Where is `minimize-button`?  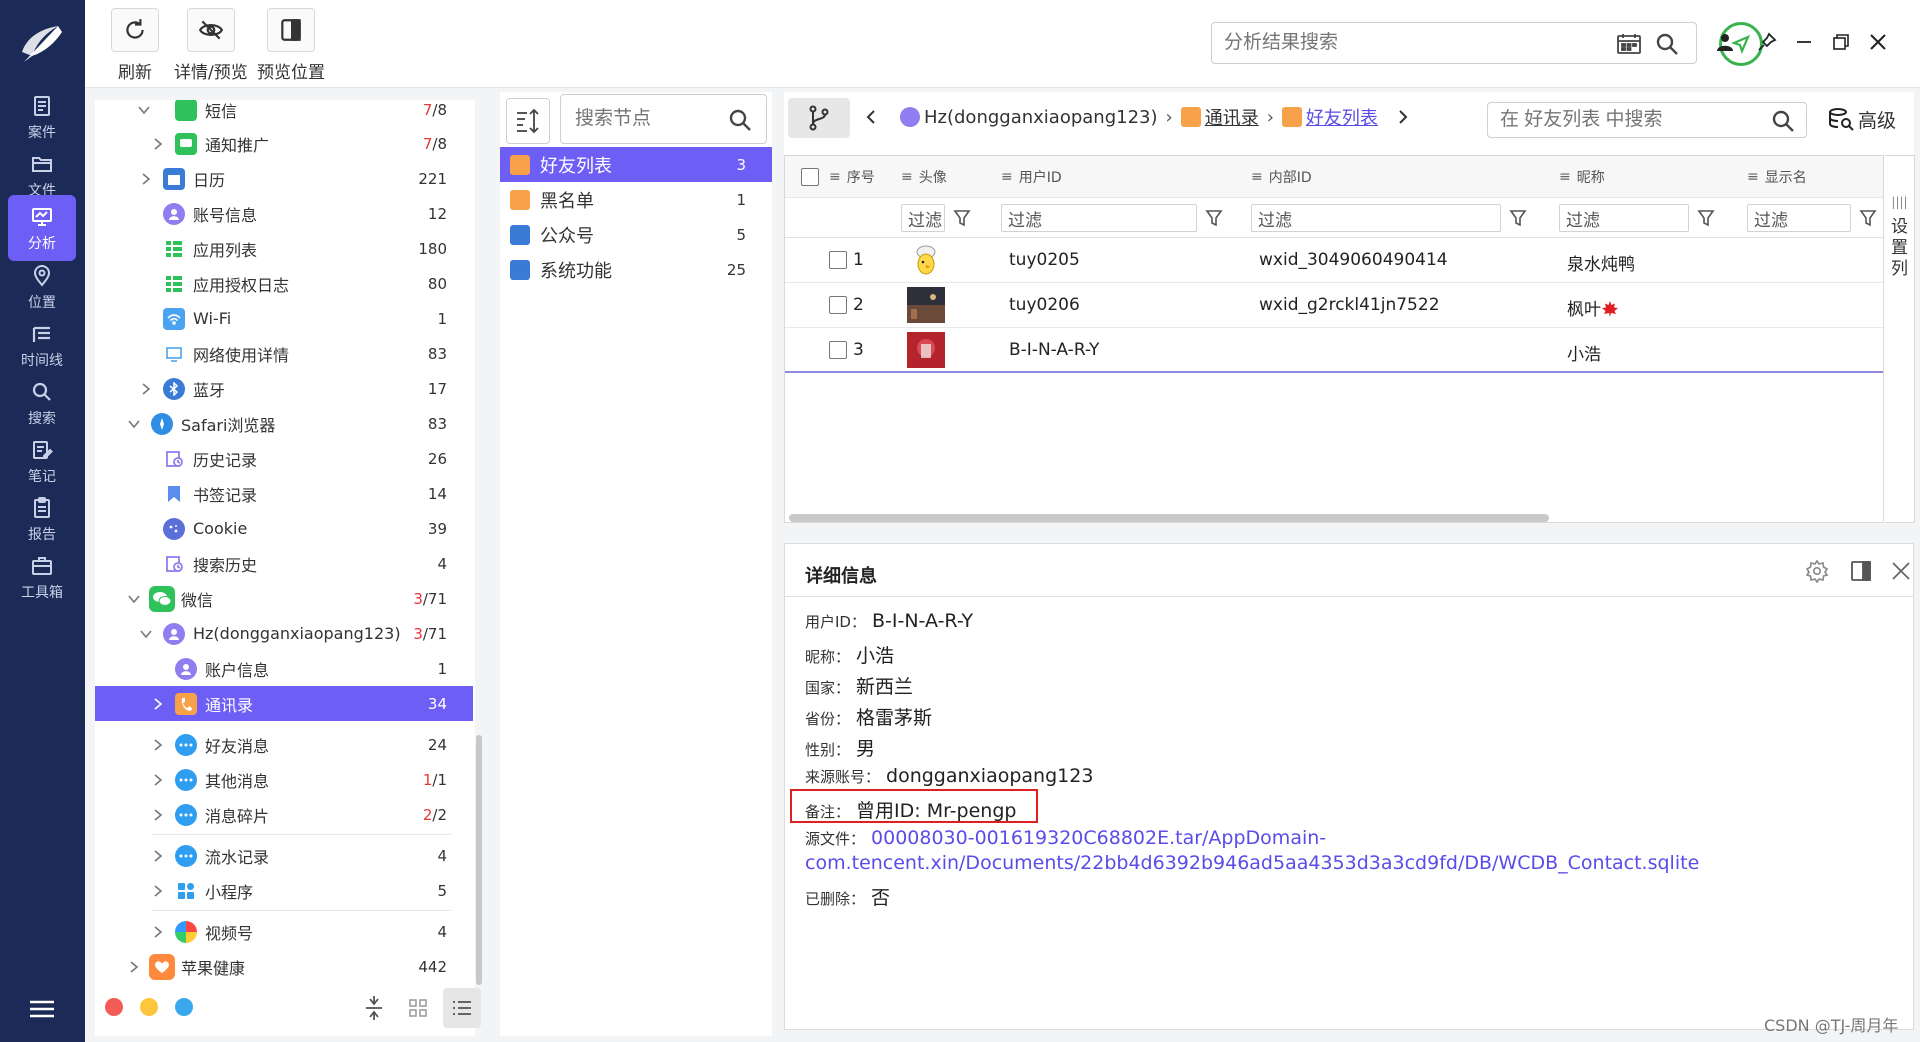
minimize-button is located at coordinates (1804, 42).